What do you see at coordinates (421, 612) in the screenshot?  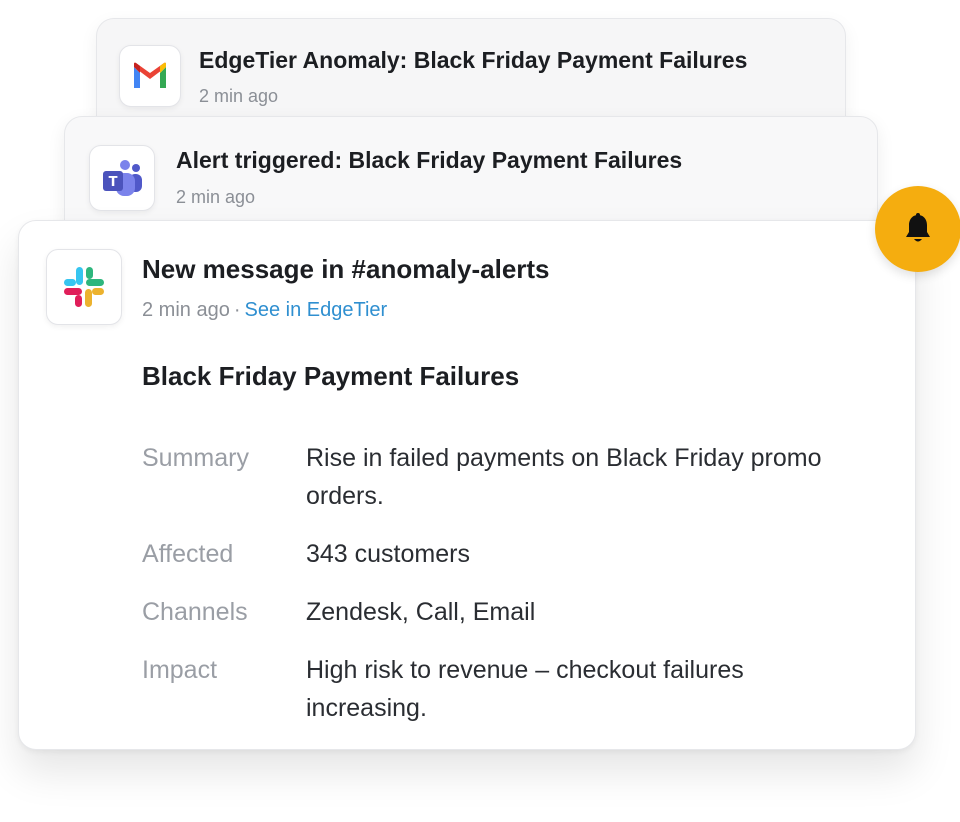 I see `detail-value: Zendesk, Call, Email` at bounding box center [421, 612].